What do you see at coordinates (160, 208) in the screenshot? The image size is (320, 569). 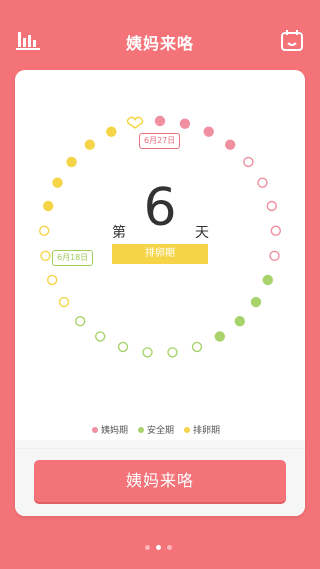 I see `day-number: 6` at bounding box center [160, 208].